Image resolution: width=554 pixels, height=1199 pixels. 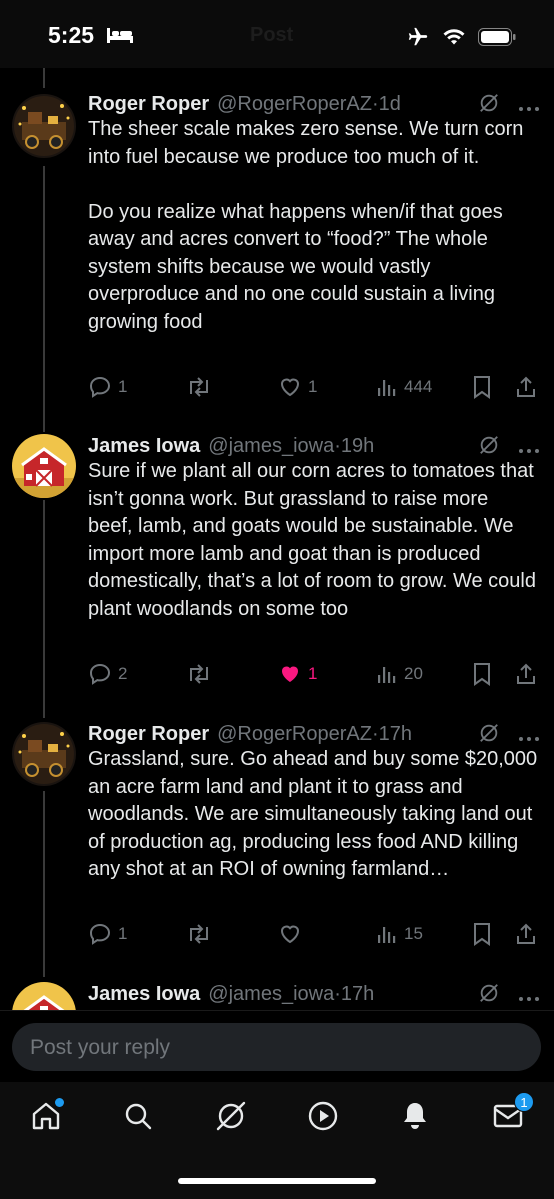 I want to click on post-time: ·1d, so click(x=386, y=103).